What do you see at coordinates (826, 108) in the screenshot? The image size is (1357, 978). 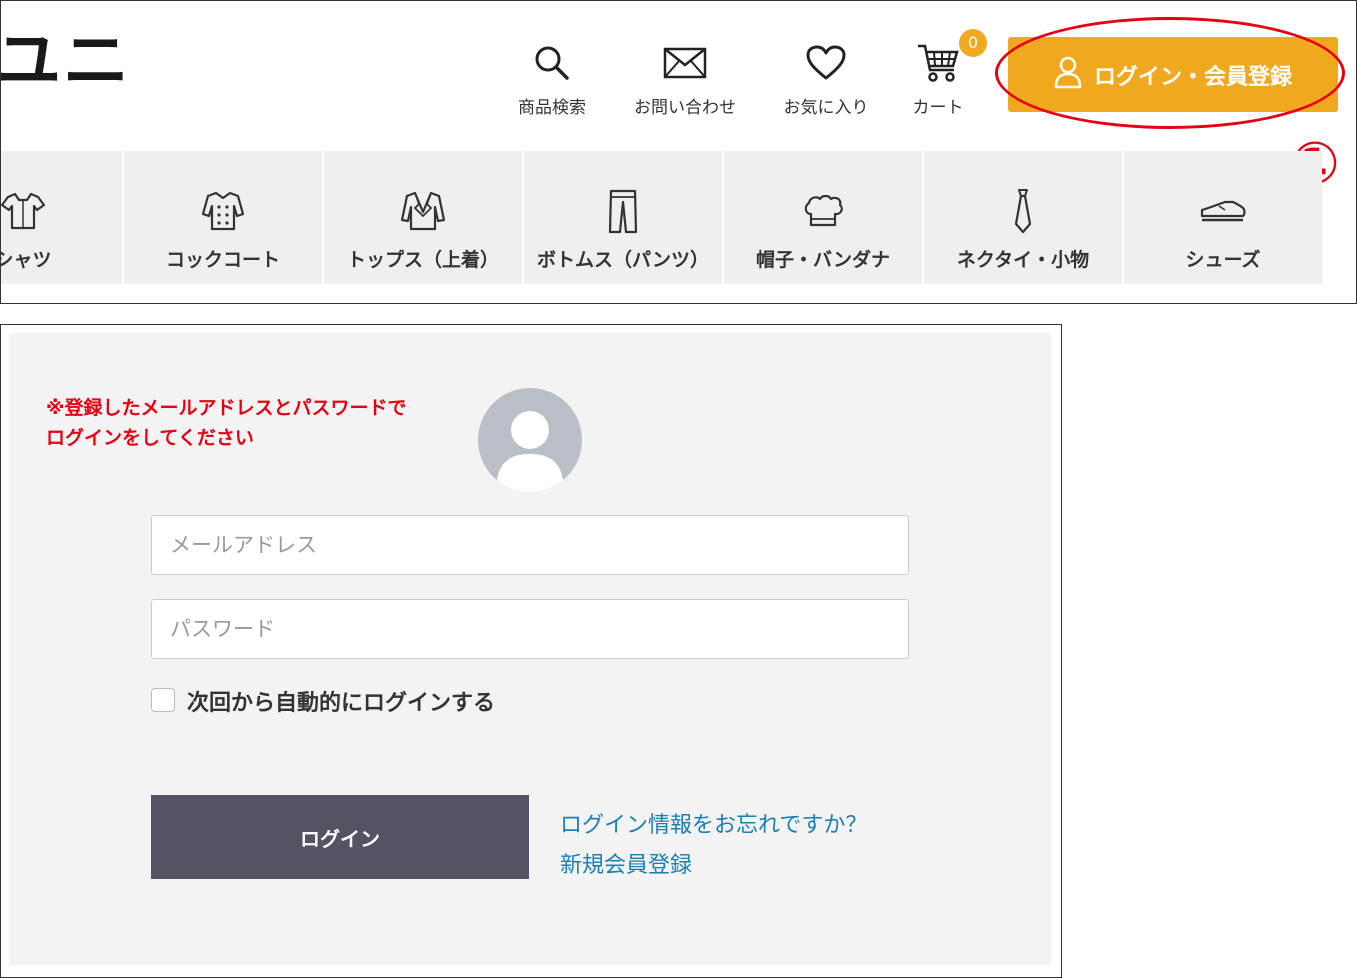 I see `favorites-label: お気に入り` at bounding box center [826, 108].